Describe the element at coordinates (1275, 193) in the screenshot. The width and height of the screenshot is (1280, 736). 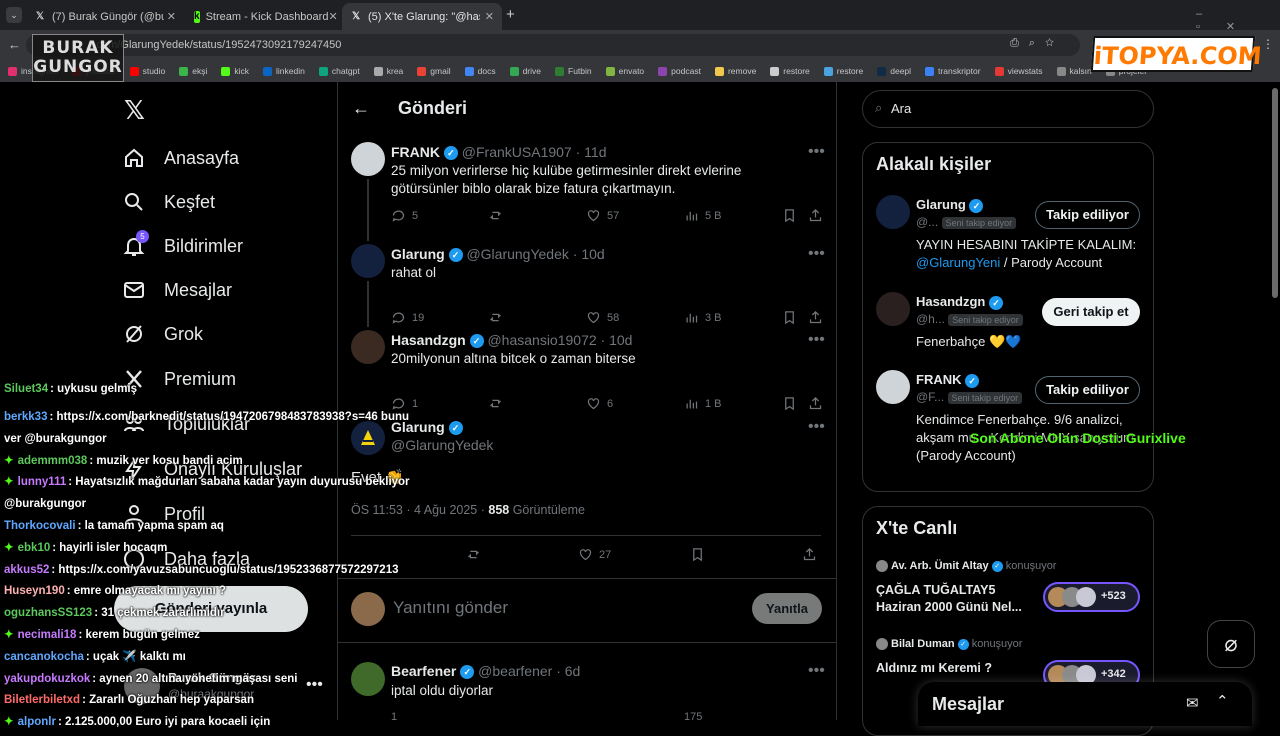
I see `page-scrollbar` at that location.